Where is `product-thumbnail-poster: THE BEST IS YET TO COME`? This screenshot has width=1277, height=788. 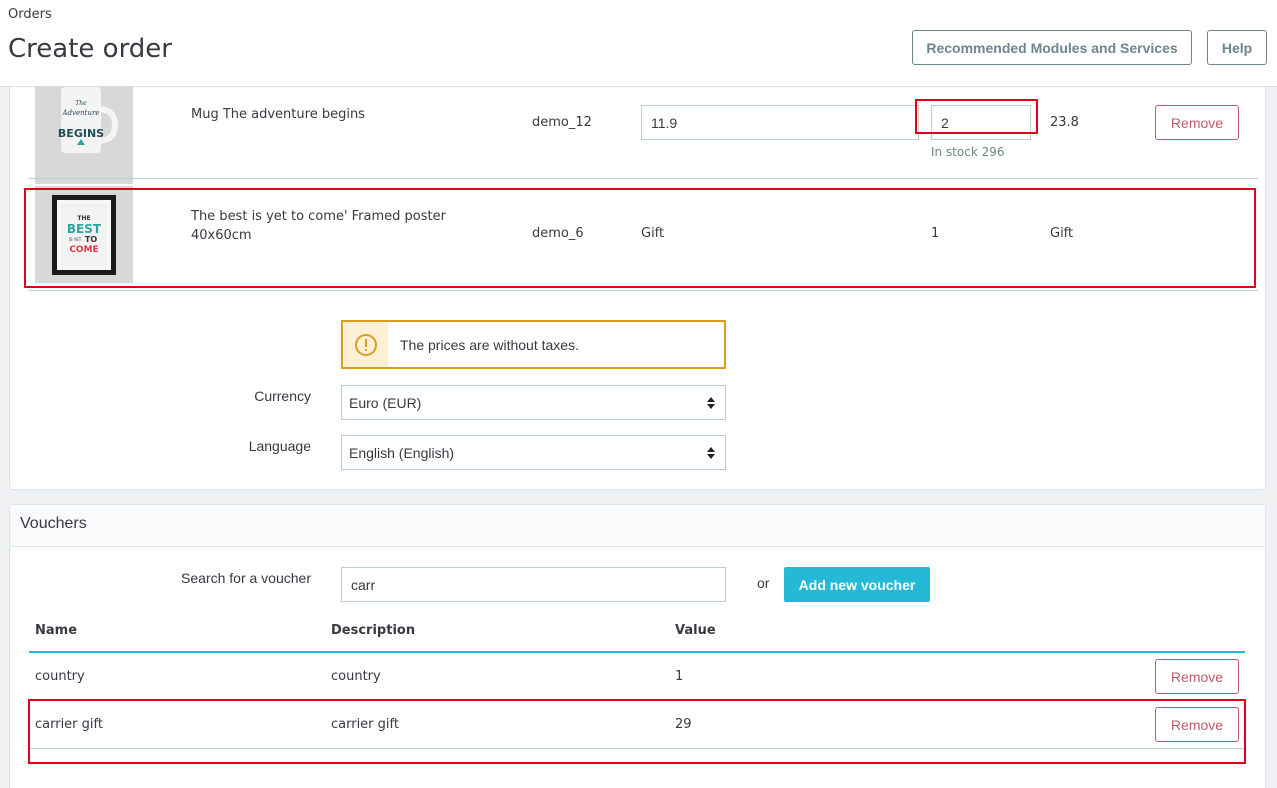 product-thumbnail-poster: THE BEST IS YET TO COME is located at coordinates (84, 234).